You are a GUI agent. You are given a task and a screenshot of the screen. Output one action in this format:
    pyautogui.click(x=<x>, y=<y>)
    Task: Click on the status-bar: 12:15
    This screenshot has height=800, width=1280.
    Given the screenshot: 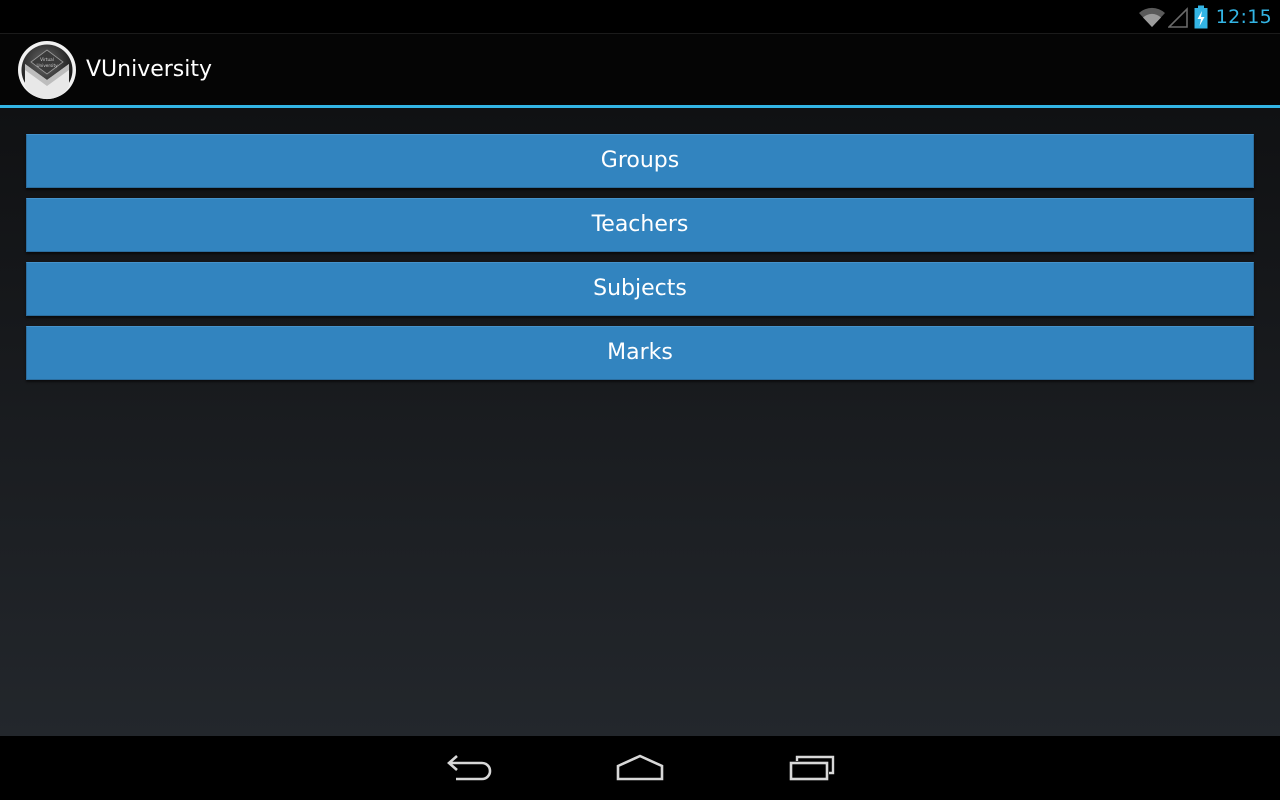 What is the action you would take?
    pyautogui.click(x=640, y=16)
    